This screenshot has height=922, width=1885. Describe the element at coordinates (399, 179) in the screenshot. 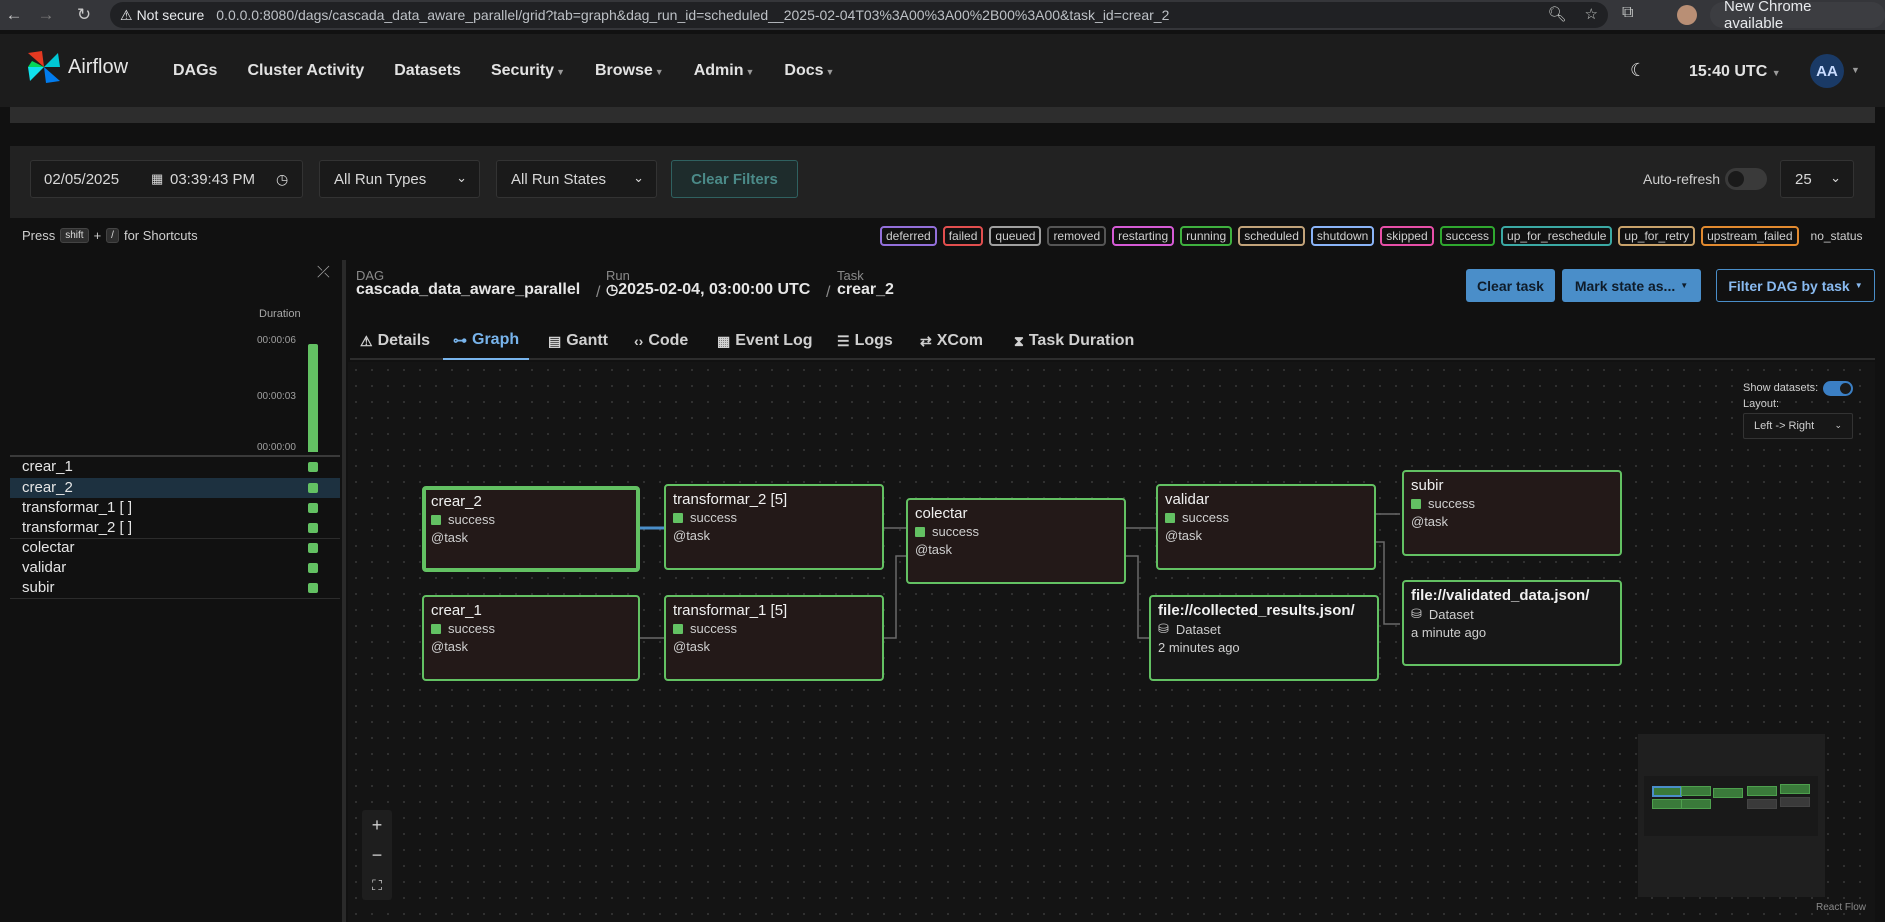

I see `run-types-select: All Run Types ⌄` at that location.